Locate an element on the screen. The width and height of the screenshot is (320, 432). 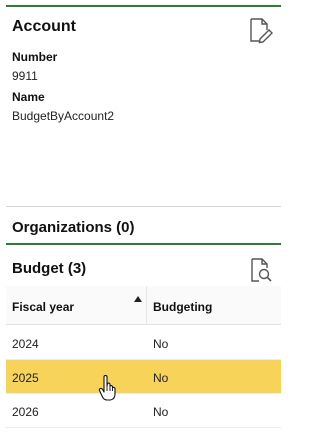
fiscal-year-cell: 2024 is located at coordinates (25, 344).